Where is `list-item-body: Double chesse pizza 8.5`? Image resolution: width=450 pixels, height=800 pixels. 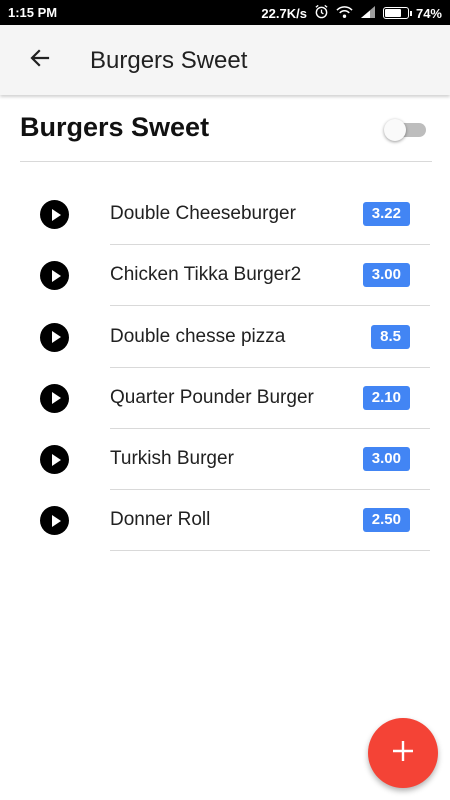
list-item-body: Double chesse pizza 8.5 is located at coordinates (270, 337).